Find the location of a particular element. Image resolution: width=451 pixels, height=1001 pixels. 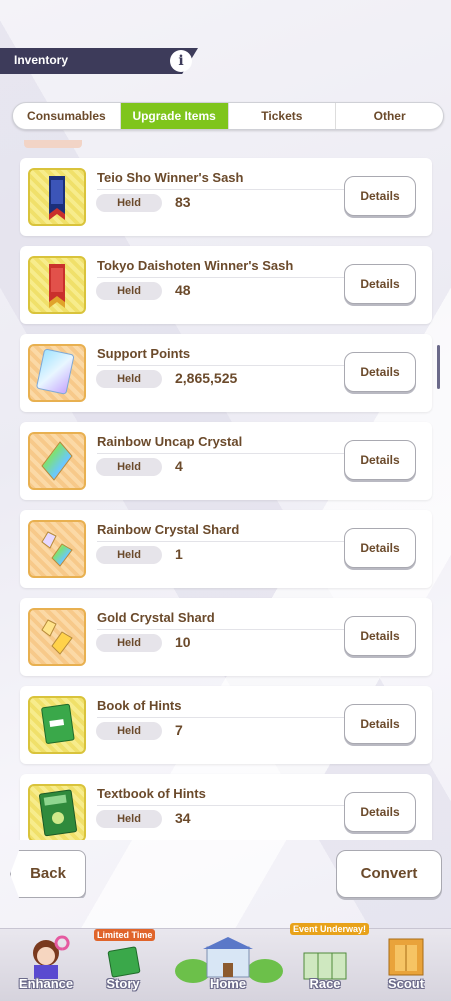

nav-race: Event Underway! Race is located at coordinates (330, 962).